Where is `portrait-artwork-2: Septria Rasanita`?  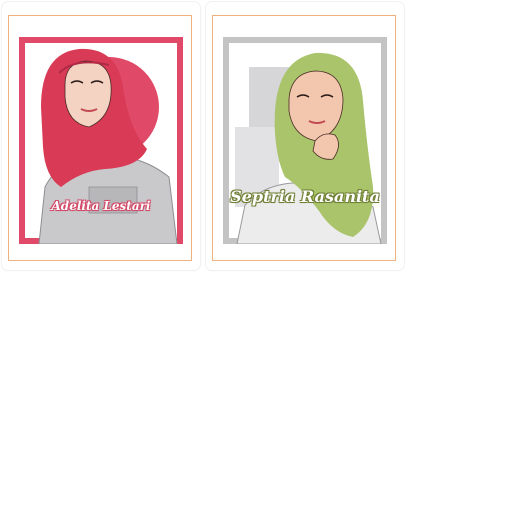
portrait-artwork-2: Septria Rasanita is located at coordinates (305, 140).